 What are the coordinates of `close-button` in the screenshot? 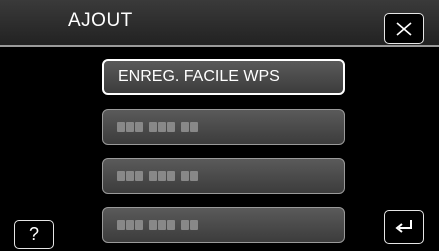 It's located at (404, 28).